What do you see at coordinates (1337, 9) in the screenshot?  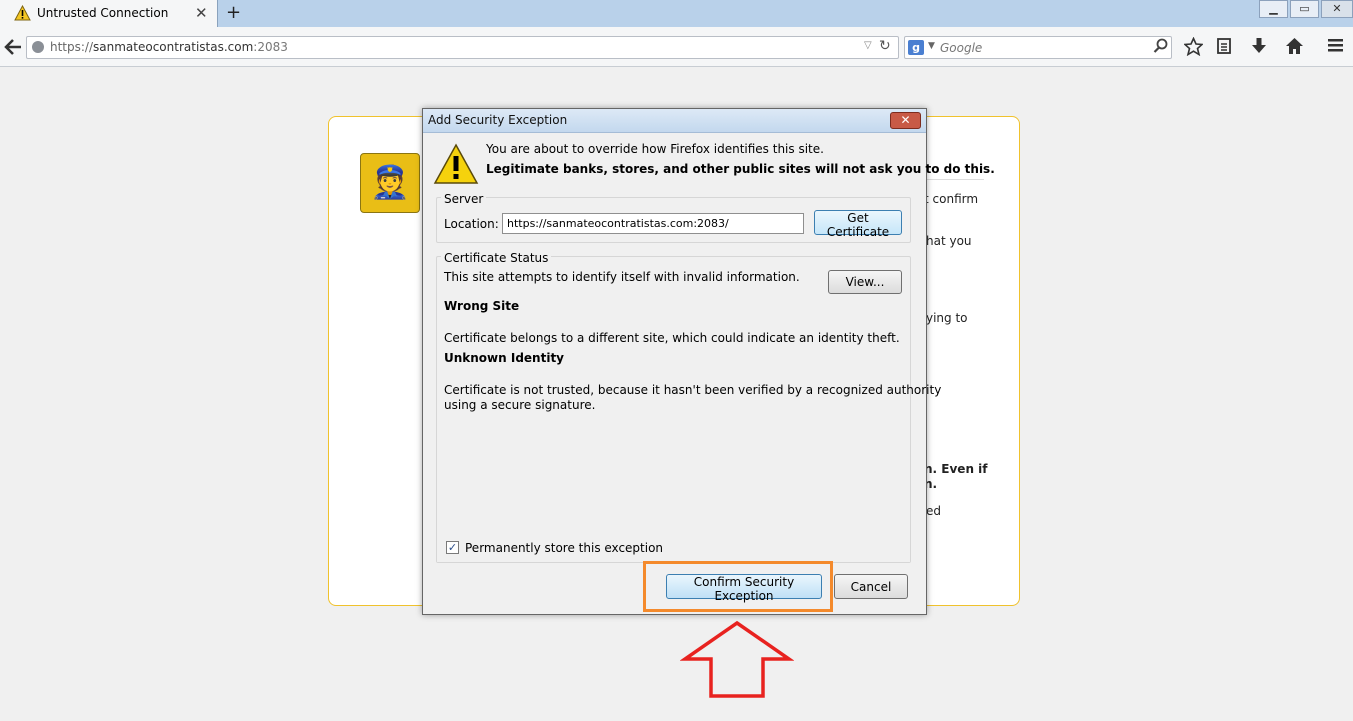 I see `window-close-button: ✕` at bounding box center [1337, 9].